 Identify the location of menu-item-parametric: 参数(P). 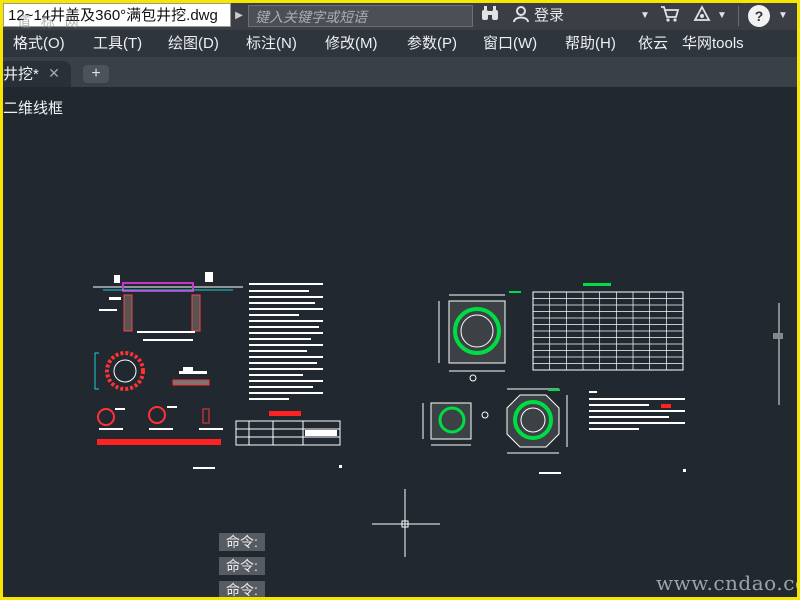
(432, 43).